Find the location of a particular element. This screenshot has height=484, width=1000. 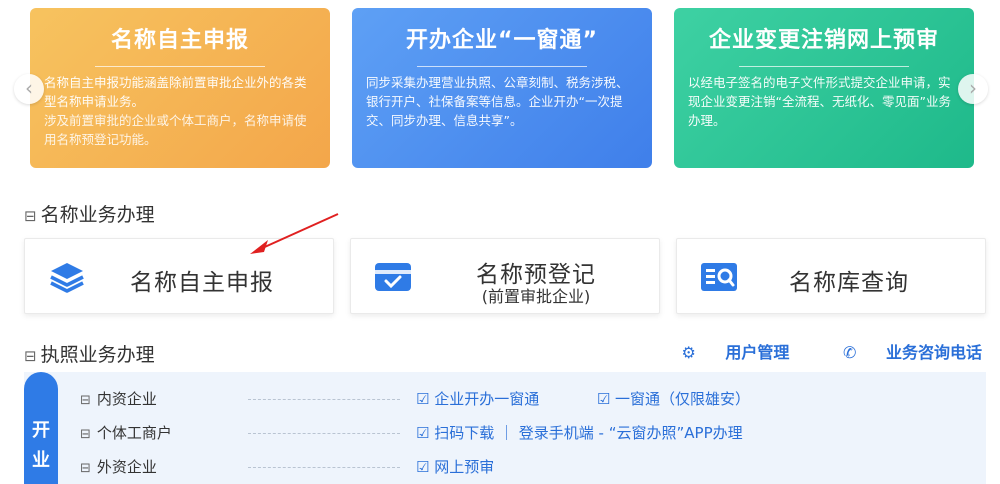

name-library-search-card: 名称库查询 is located at coordinates (831, 276).